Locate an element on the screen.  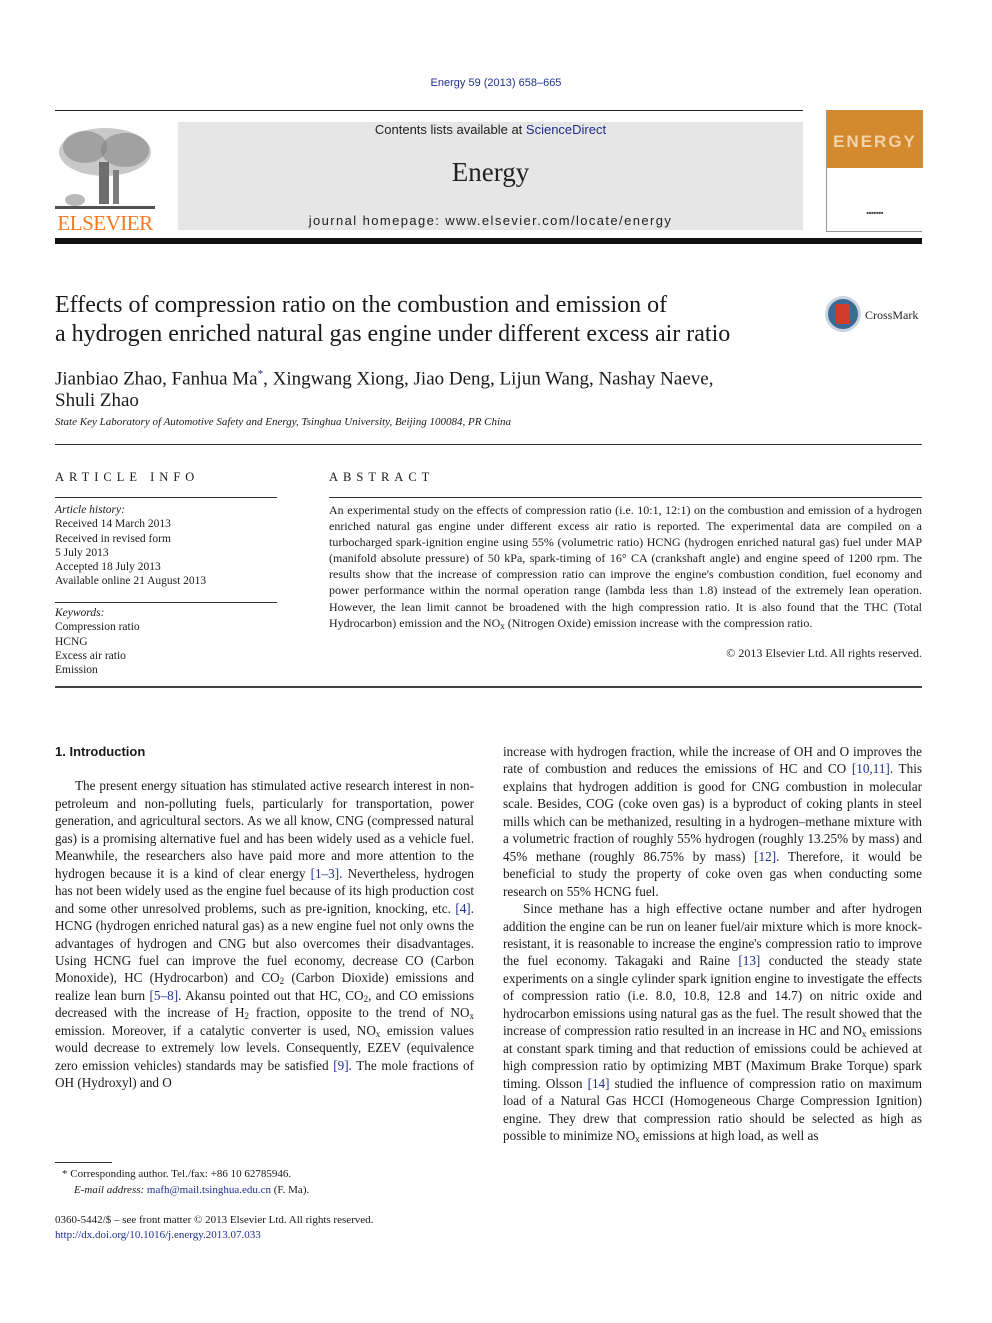
history-item: Accepted 18 July 2013 is located at coordinates (108, 567).